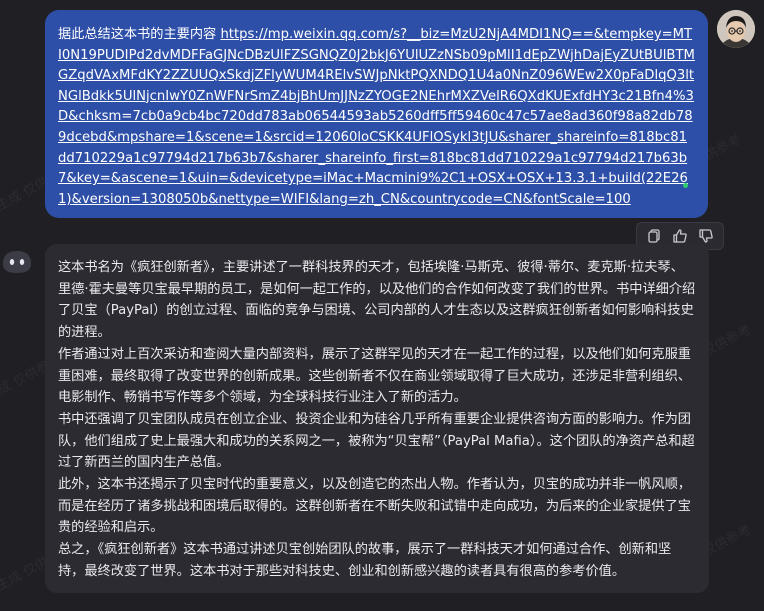 The height and width of the screenshot is (611, 764). Describe the element at coordinates (139, 34) in the screenshot. I see `user-prompt-text: 据此总结这本书的主要内容` at that location.